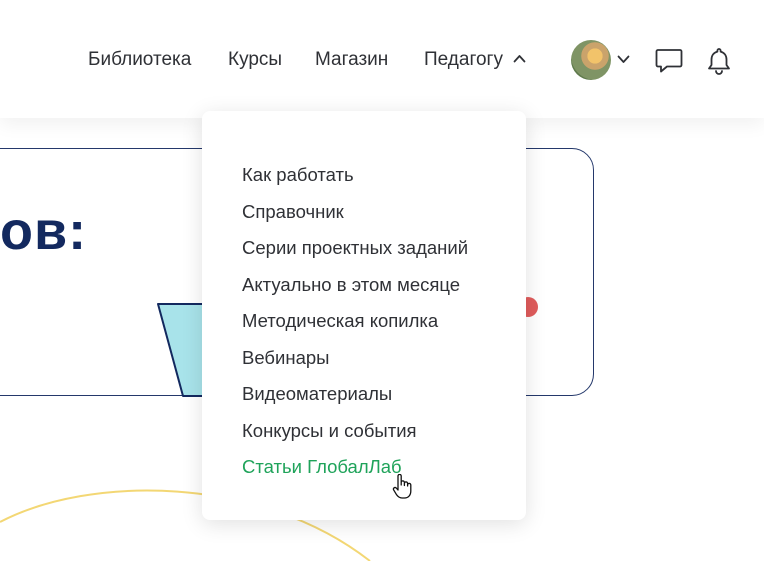 Image resolution: width=764 pixels, height=561 pixels. I want to click on dropdown-item-handbook: Справочник, so click(355, 217).